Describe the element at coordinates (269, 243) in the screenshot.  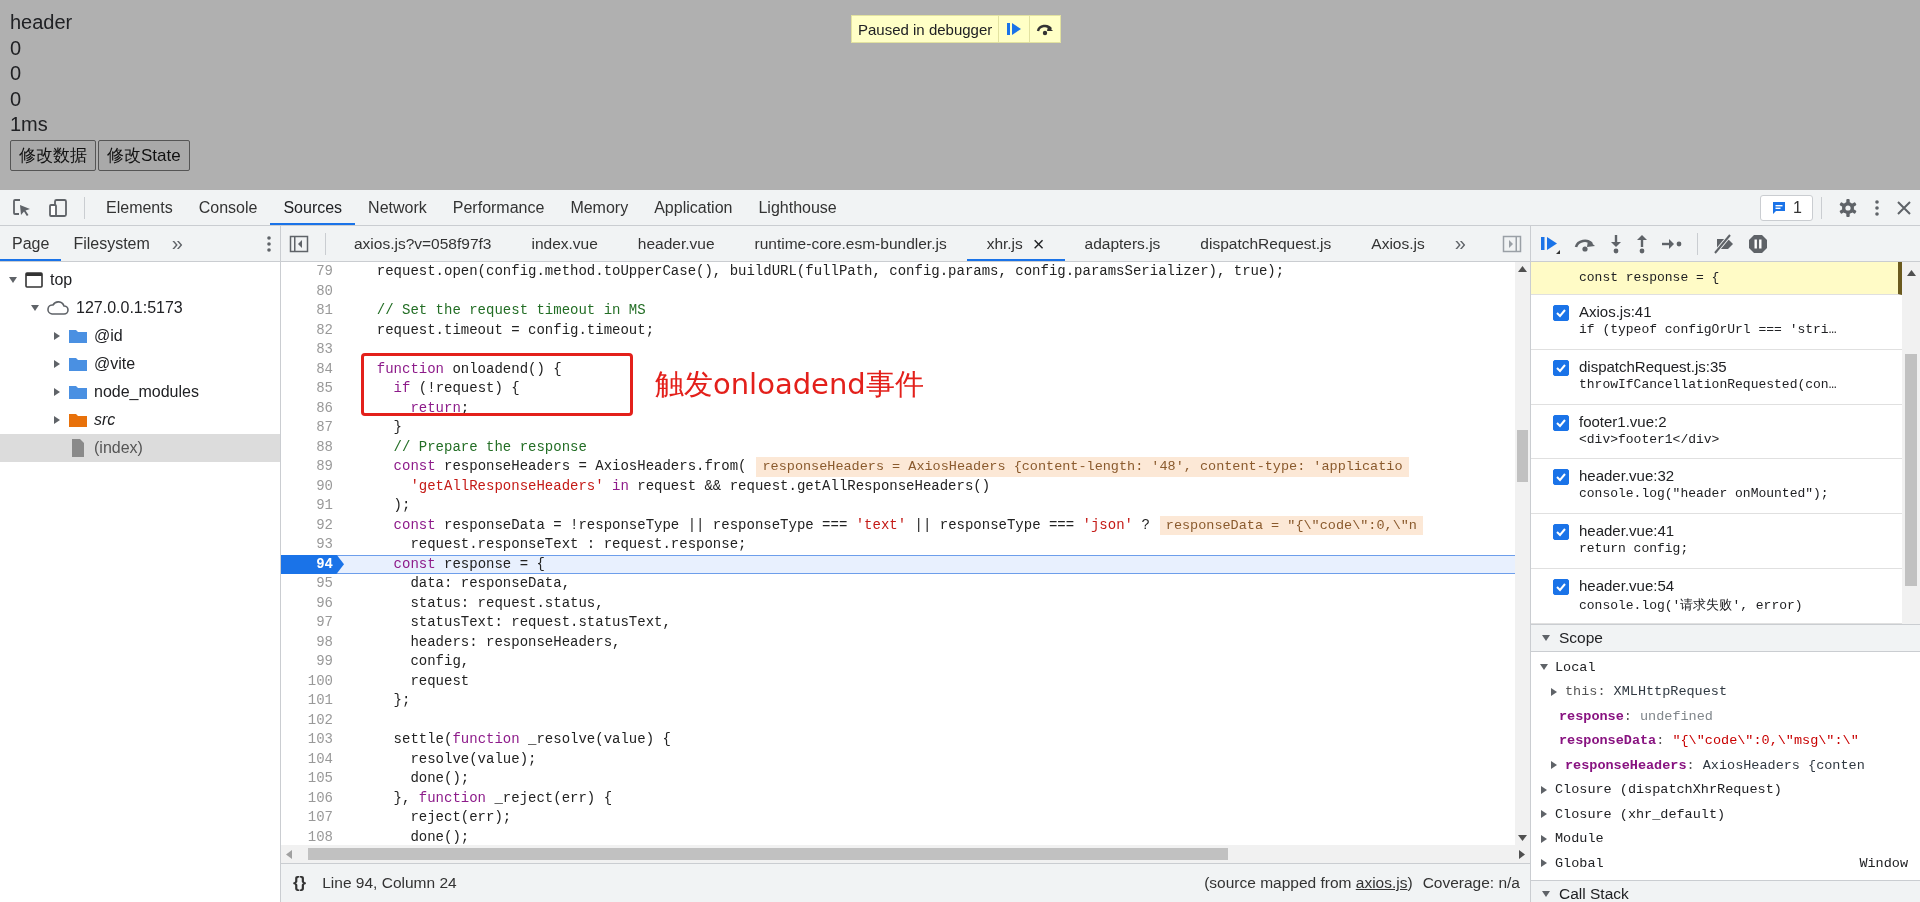
I see `kebab-icon` at that location.